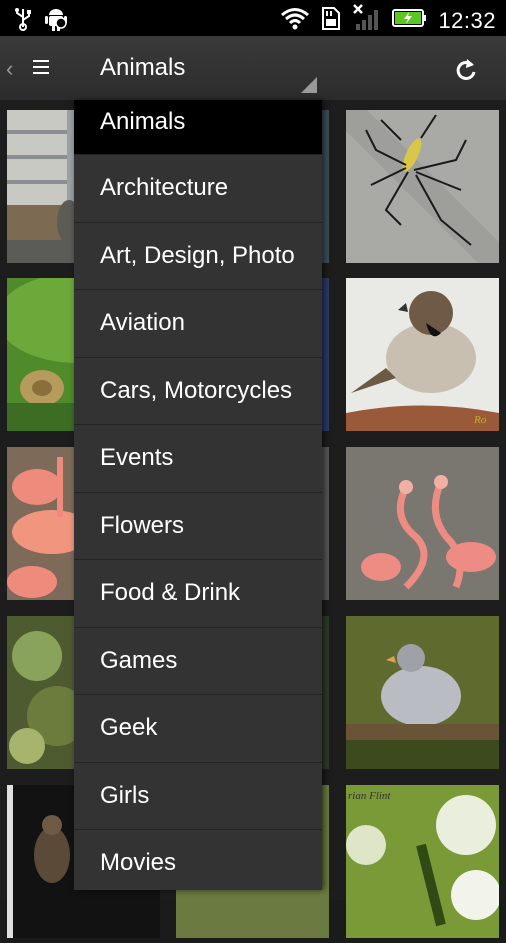 This screenshot has width=506, height=943. I want to click on dropdown-item-flowers: Flowers, so click(198, 526).